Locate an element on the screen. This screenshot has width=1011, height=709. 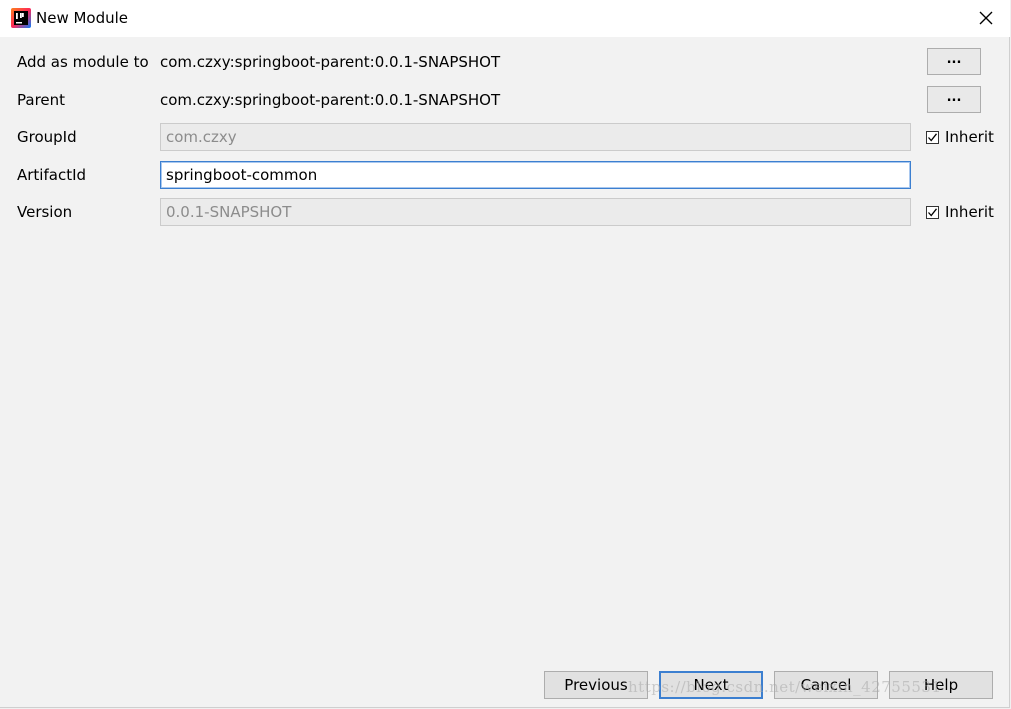
next-button: Next is located at coordinates (711, 685).